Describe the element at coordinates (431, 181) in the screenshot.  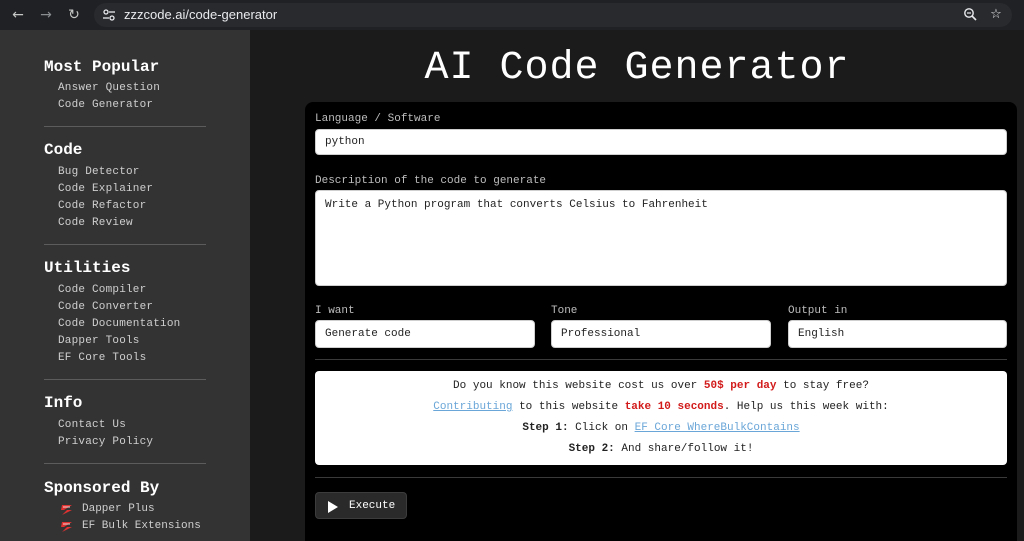
I see `description-label: Description of the code to generate` at that location.